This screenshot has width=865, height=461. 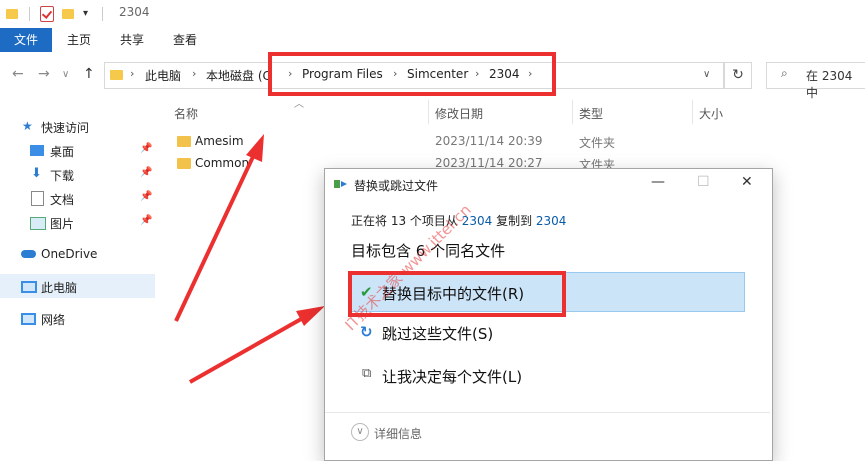 What do you see at coordinates (514, 221) in the screenshot?
I see `status-text: 复制到` at bounding box center [514, 221].